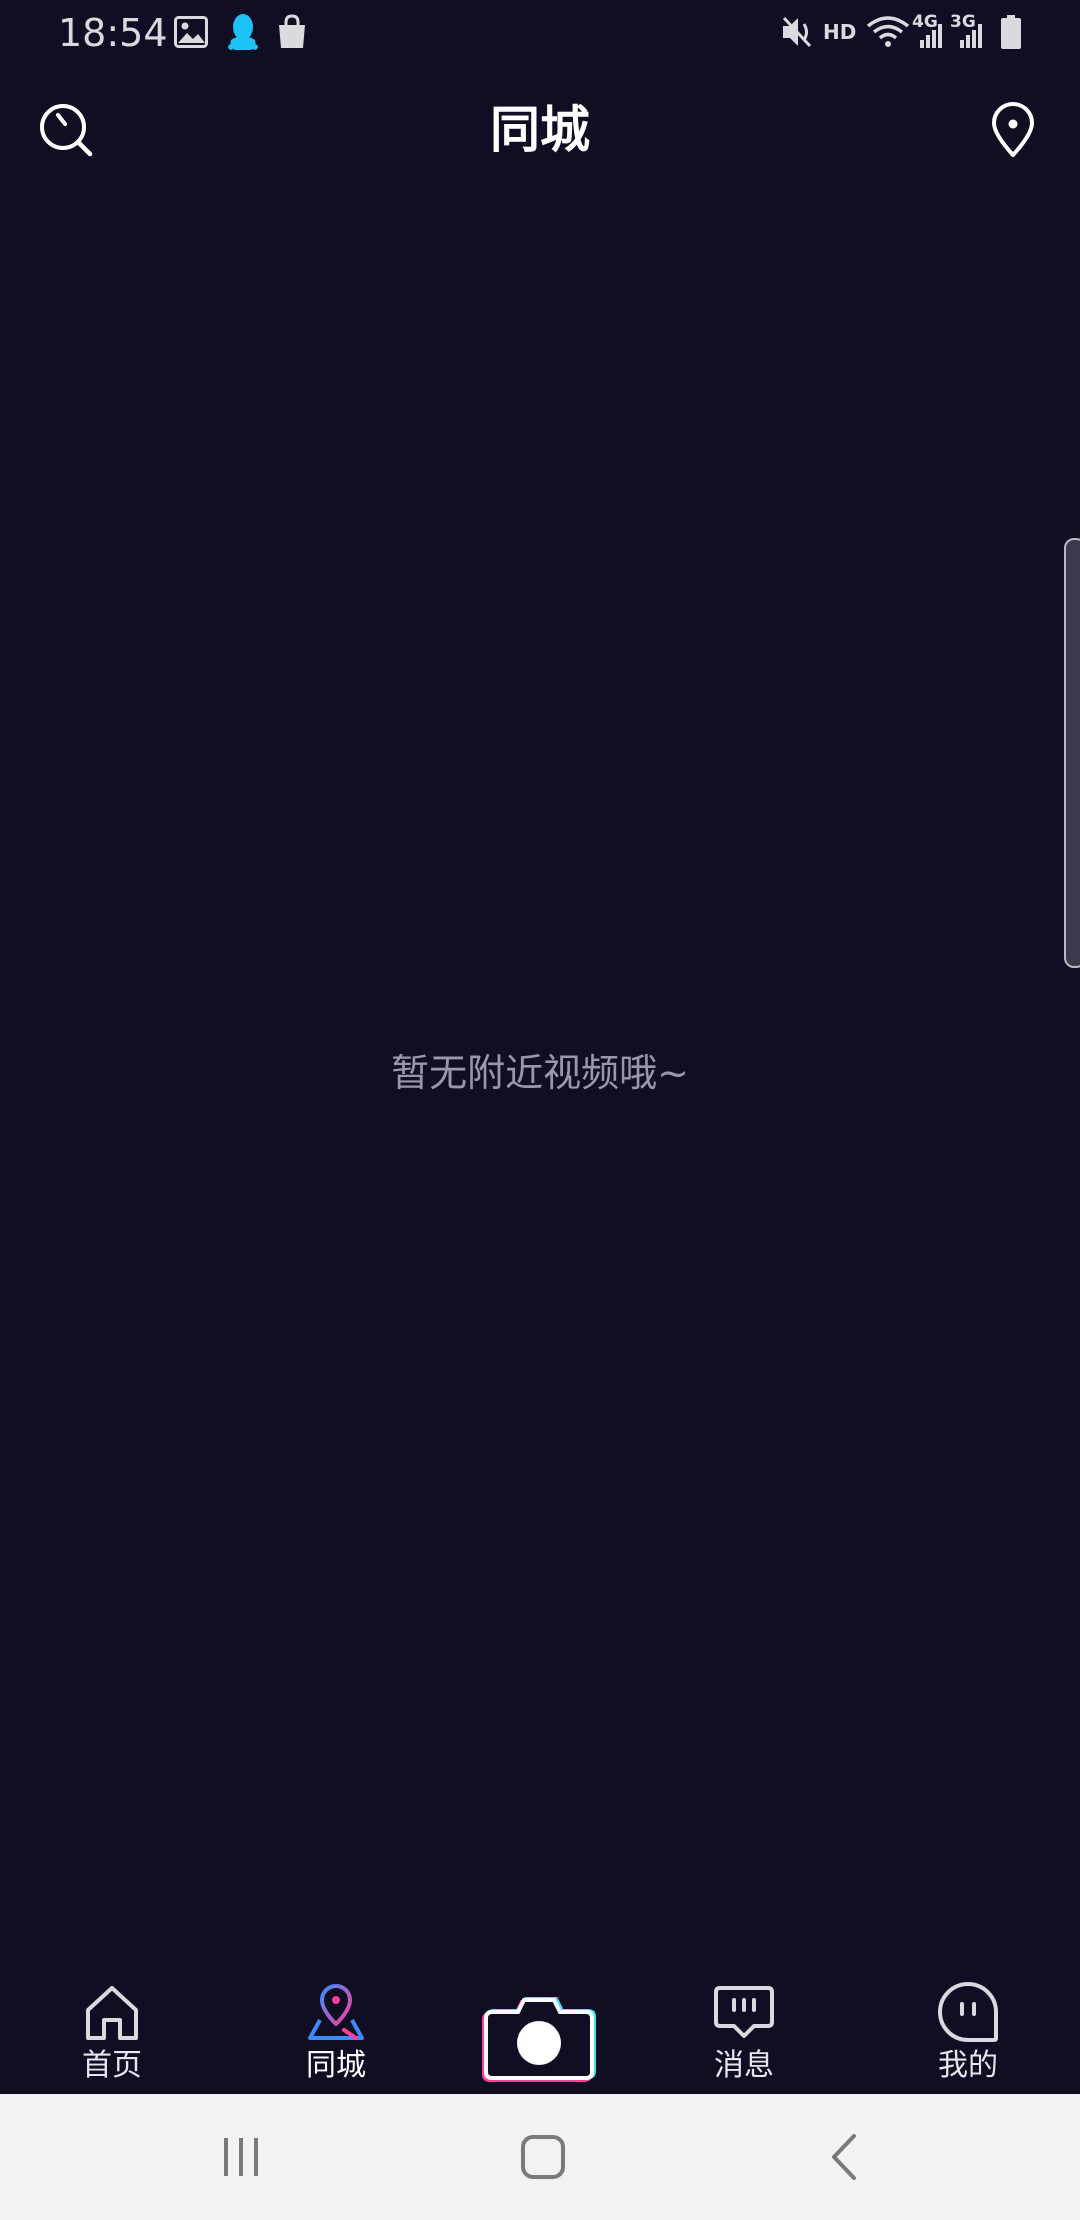  Describe the element at coordinates (840, 32) in the screenshot. I see `hd-indicator: HD` at that location.